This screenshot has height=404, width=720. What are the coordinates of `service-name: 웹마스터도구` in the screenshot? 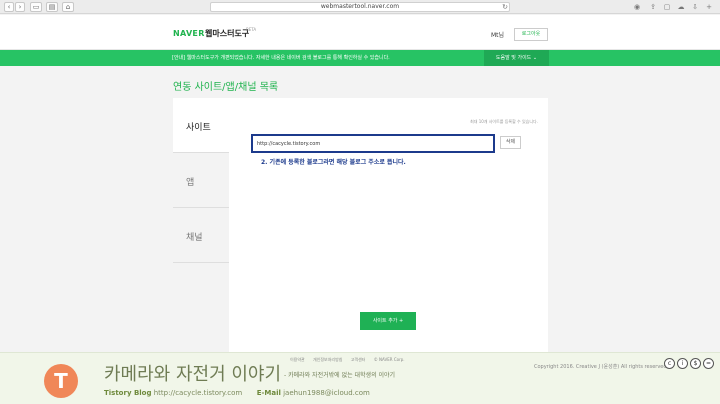 It's located at (227, 33).